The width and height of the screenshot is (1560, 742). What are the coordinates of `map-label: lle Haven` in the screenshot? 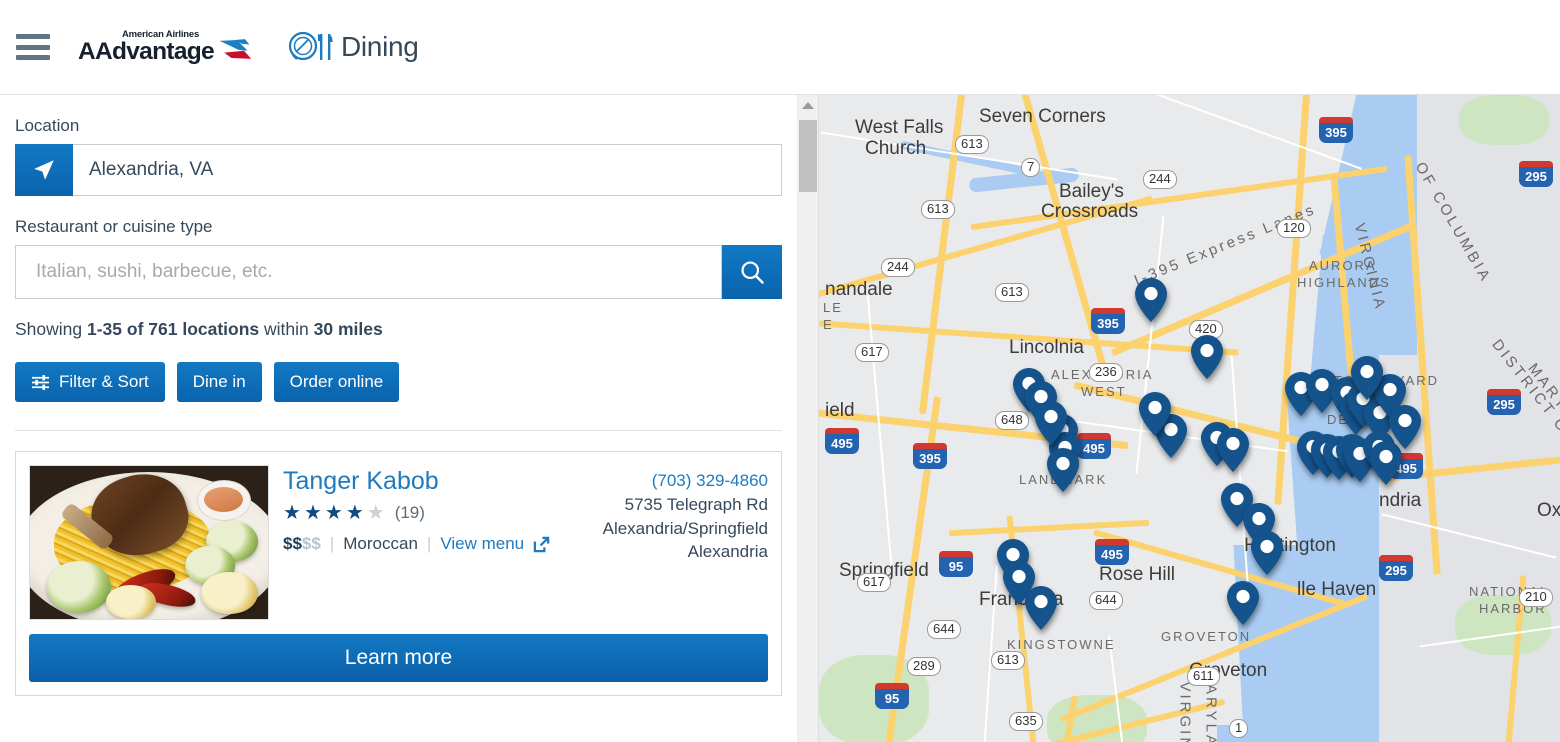 It's located at (1337, 589).